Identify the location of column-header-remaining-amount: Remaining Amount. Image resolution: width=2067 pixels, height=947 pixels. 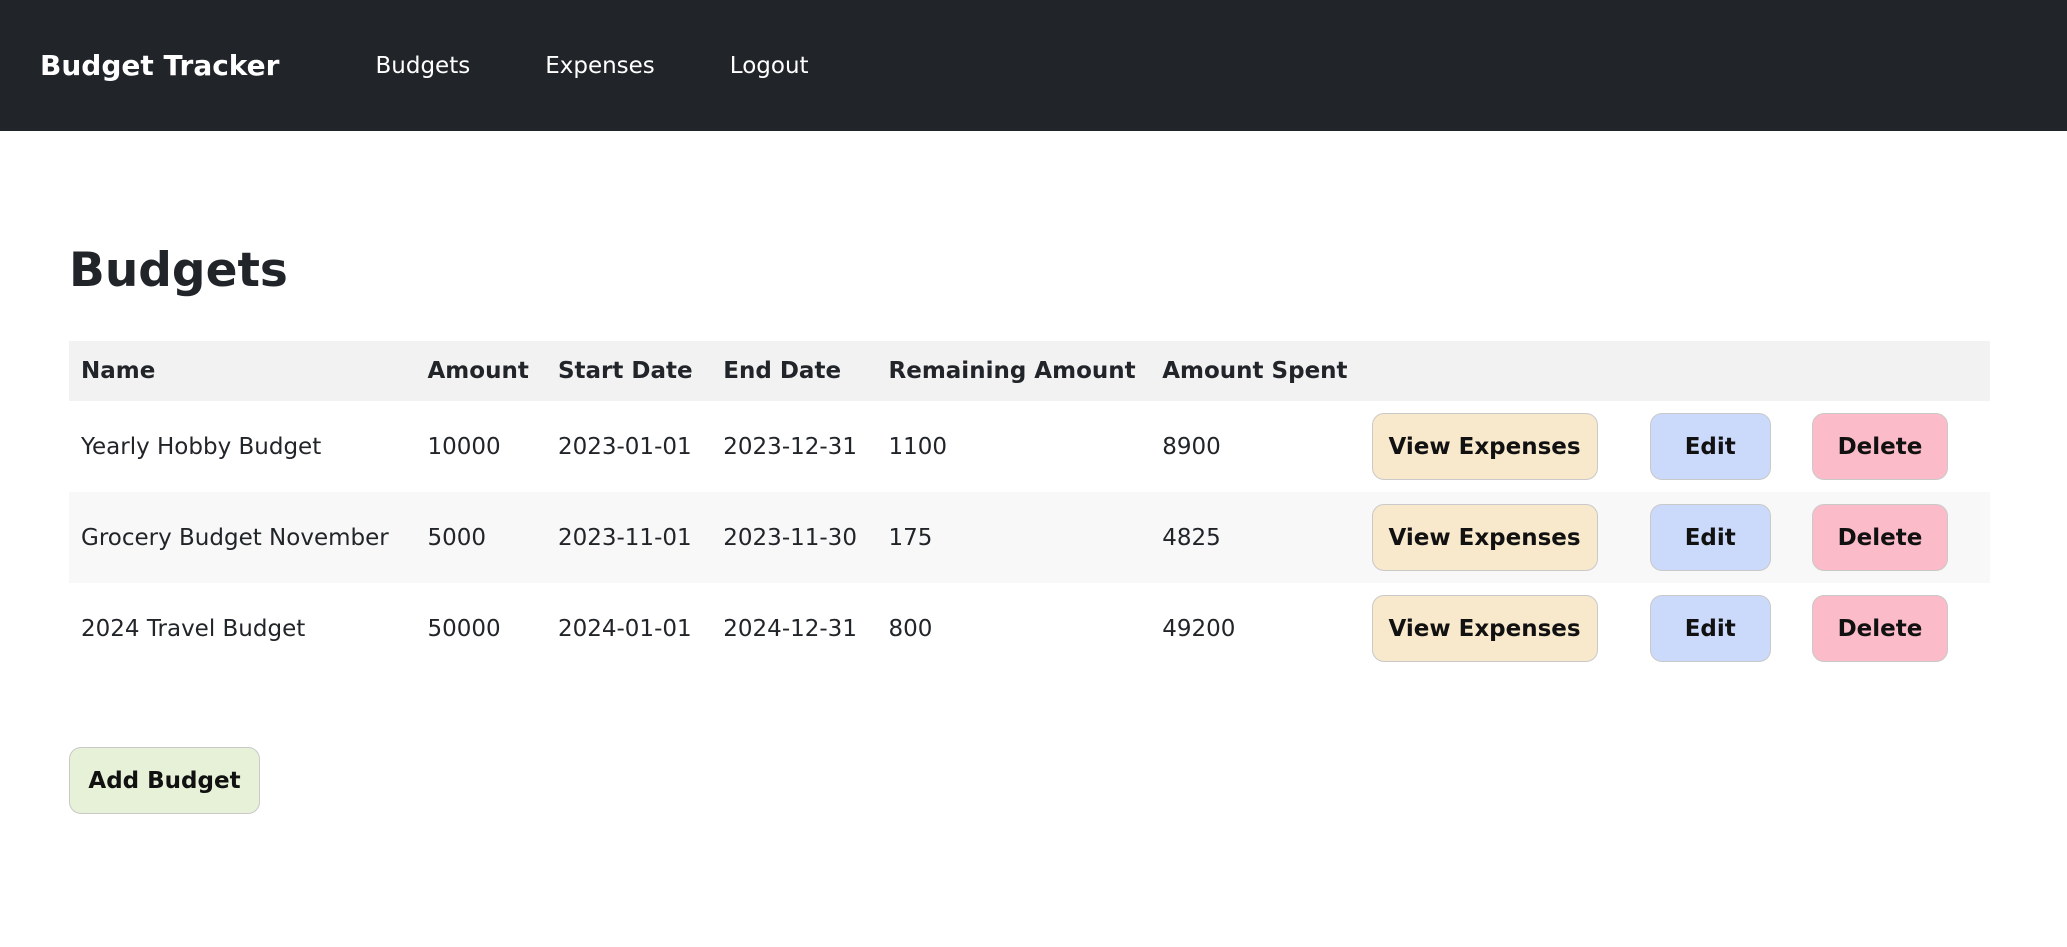
(1012, 371).